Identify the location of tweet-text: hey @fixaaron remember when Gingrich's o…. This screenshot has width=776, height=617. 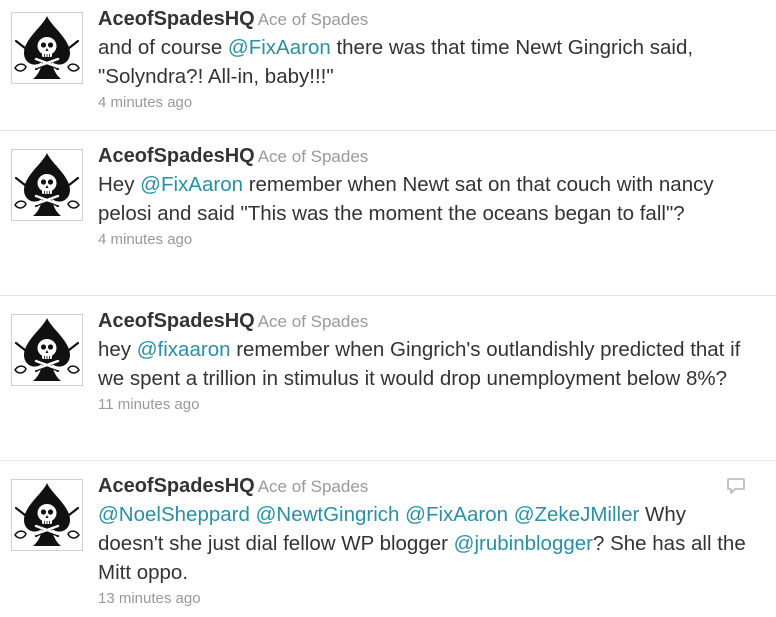
(427, 364).